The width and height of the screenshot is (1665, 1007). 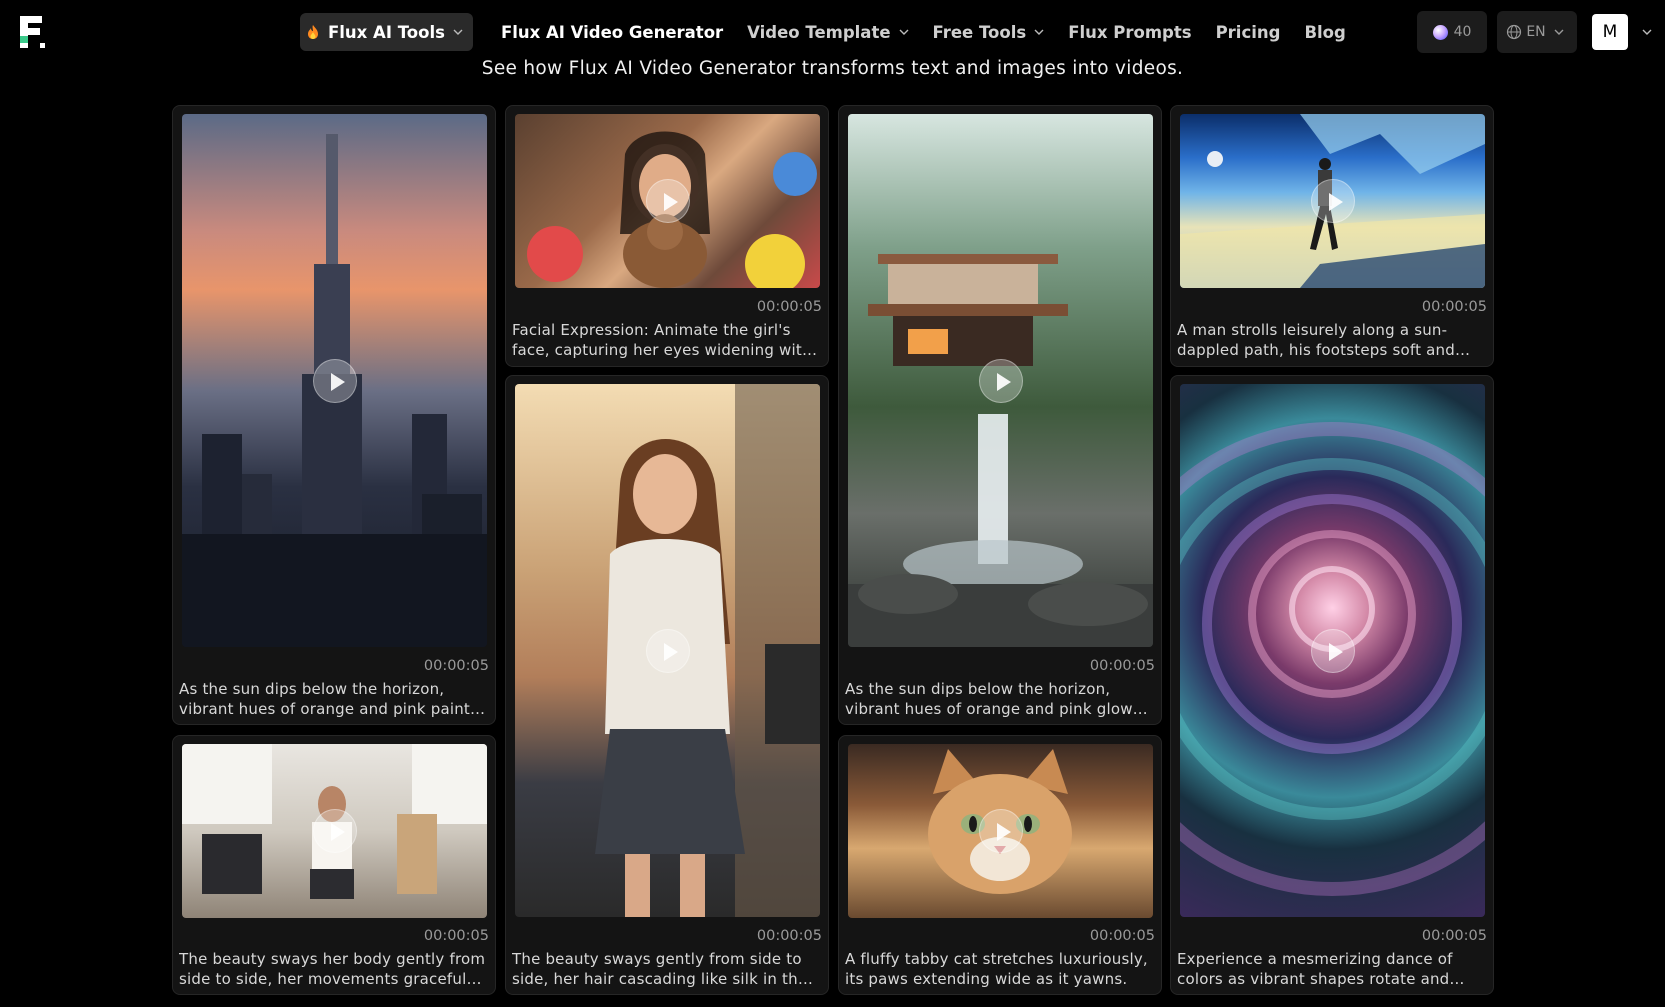 I want to click on nav-link-free-tools: Free Tools, so click(x=989, y=32).